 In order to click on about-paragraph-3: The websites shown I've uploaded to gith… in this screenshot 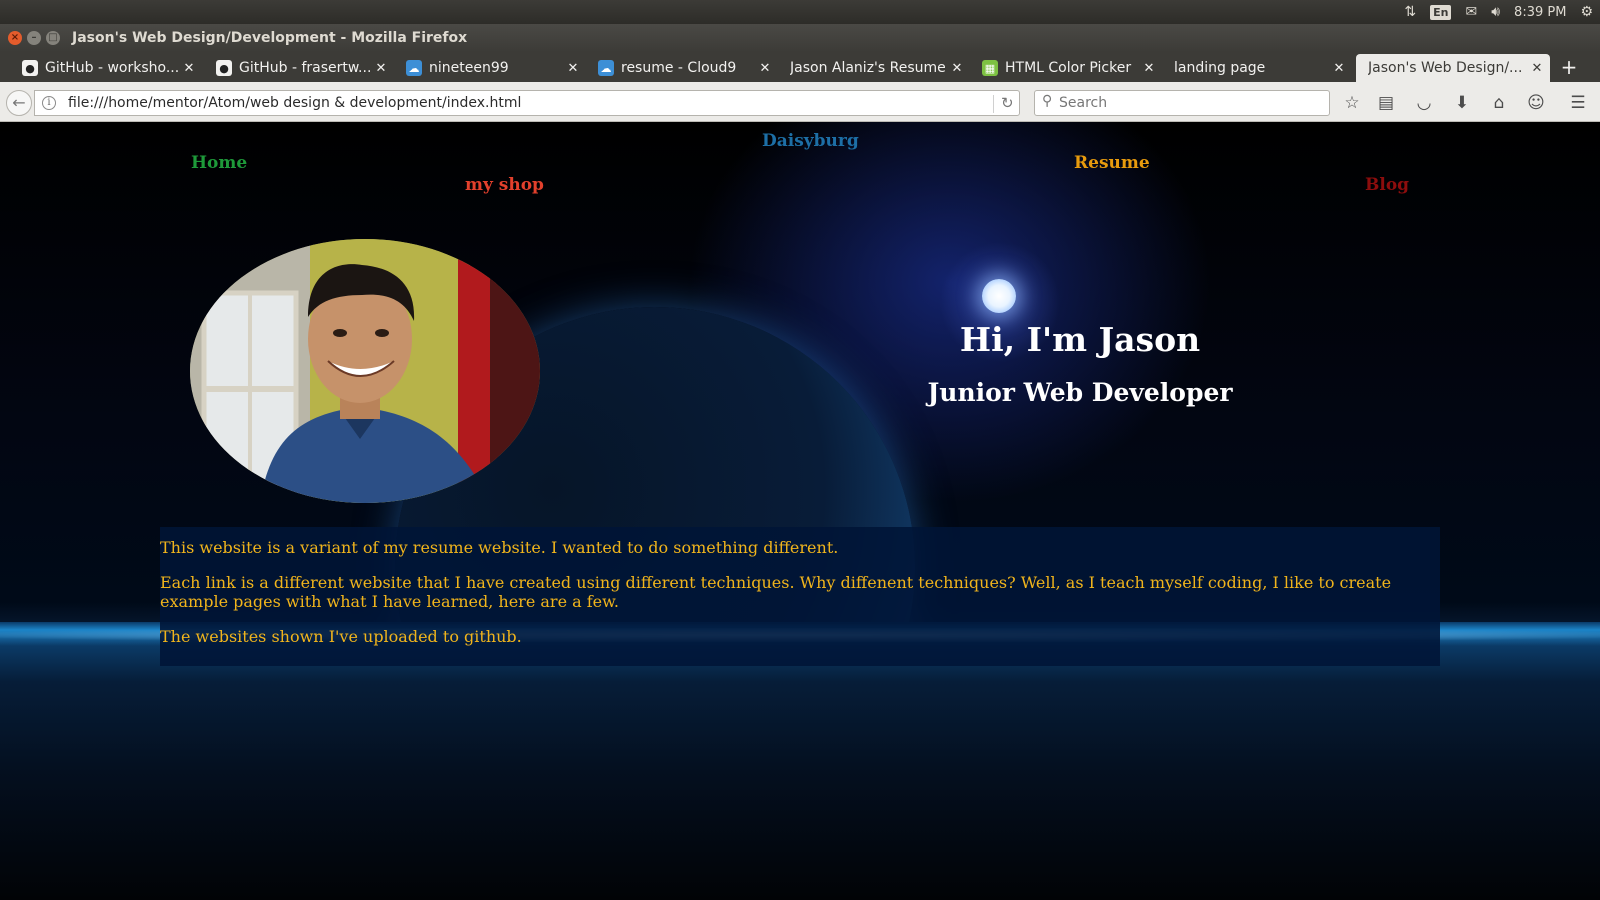, I will do `click(341, 636)`.